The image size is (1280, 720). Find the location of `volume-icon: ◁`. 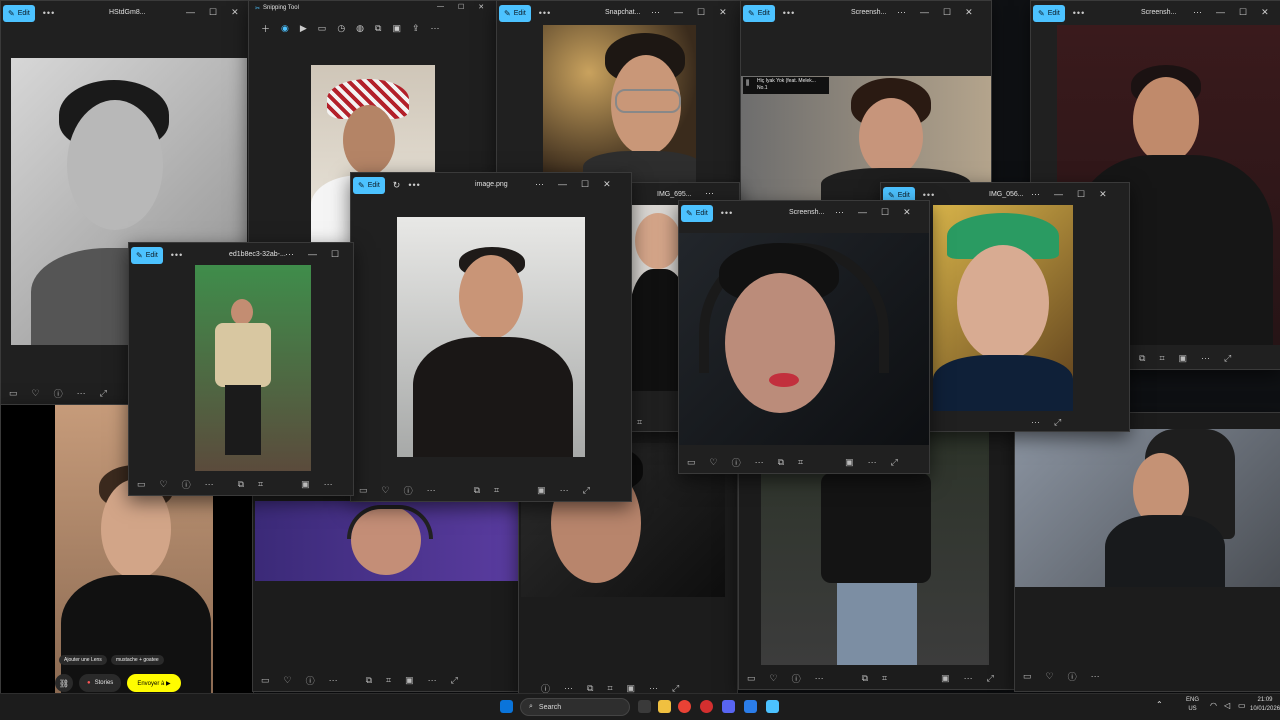

volume-icon: ◁ is located at coordinates (1227, 705).